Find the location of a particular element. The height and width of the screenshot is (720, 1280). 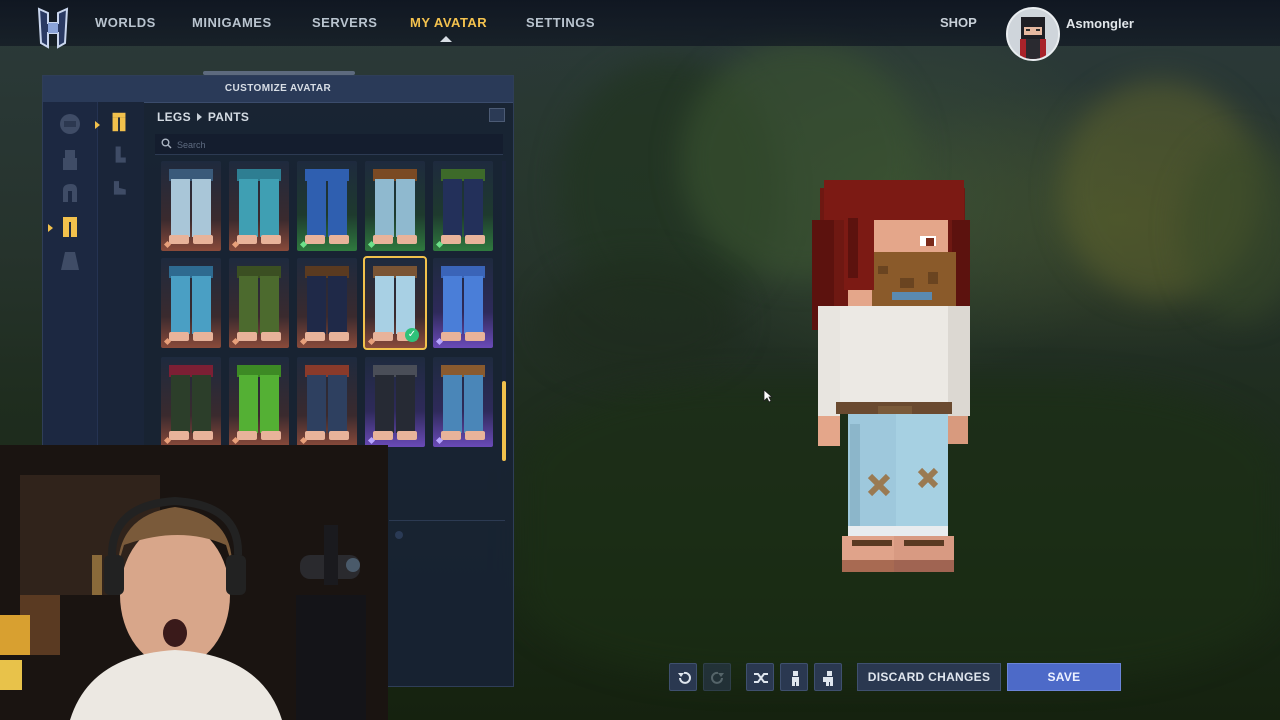

pants-item-black-armored-pants is located at coordinates (395, 402).